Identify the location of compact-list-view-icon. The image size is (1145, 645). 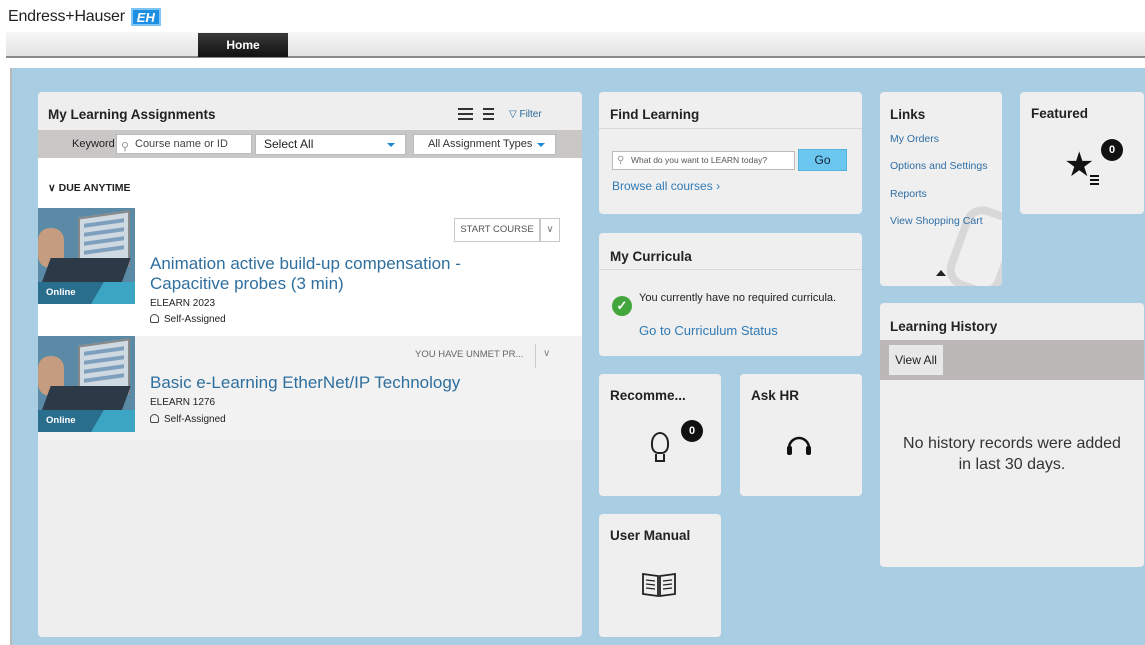
(486, 114).